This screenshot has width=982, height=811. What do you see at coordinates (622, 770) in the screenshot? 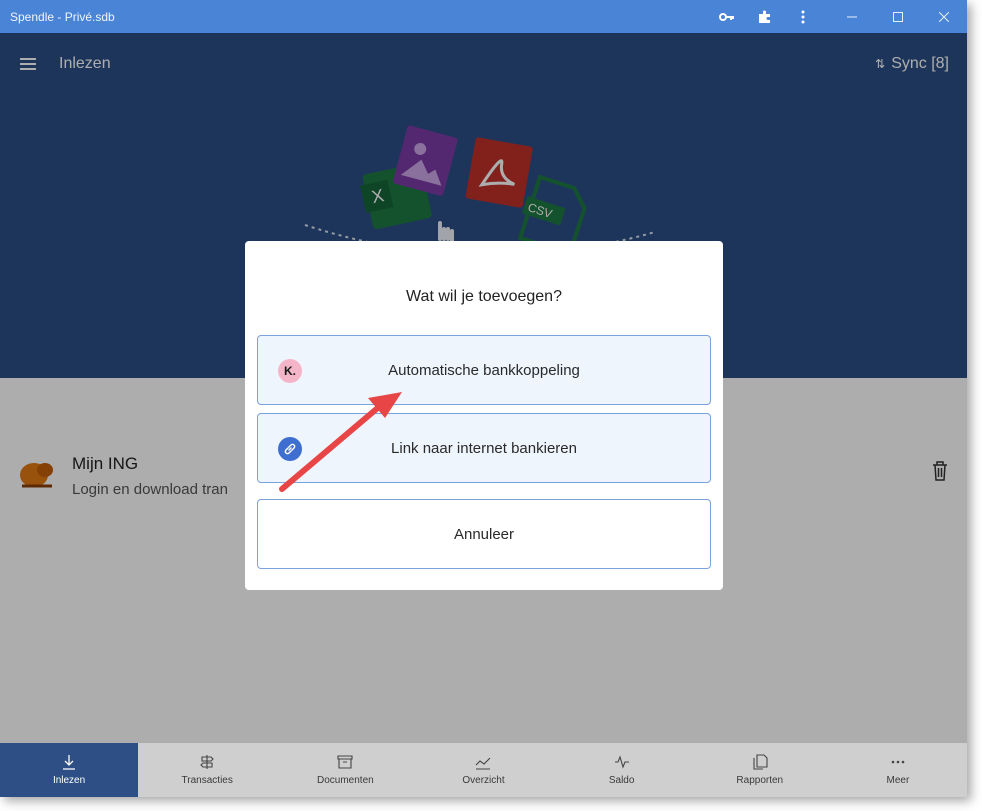
I see `nav-item-saldo: Saldo` at bounding box center [622, 770].